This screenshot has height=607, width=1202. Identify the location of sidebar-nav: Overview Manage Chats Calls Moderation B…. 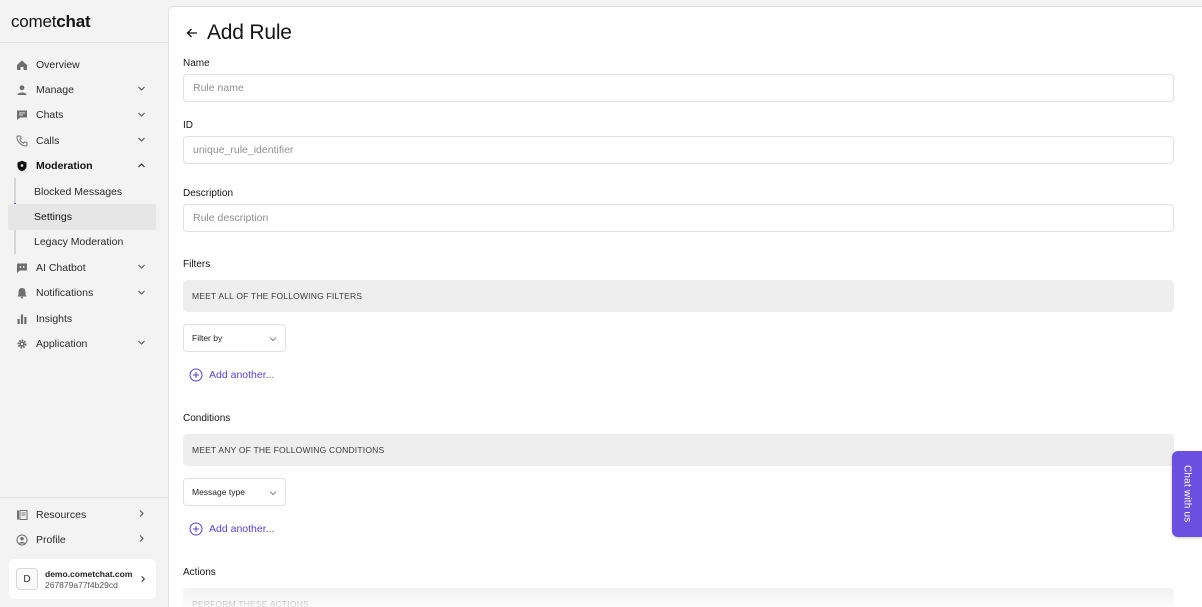
(82, 204).